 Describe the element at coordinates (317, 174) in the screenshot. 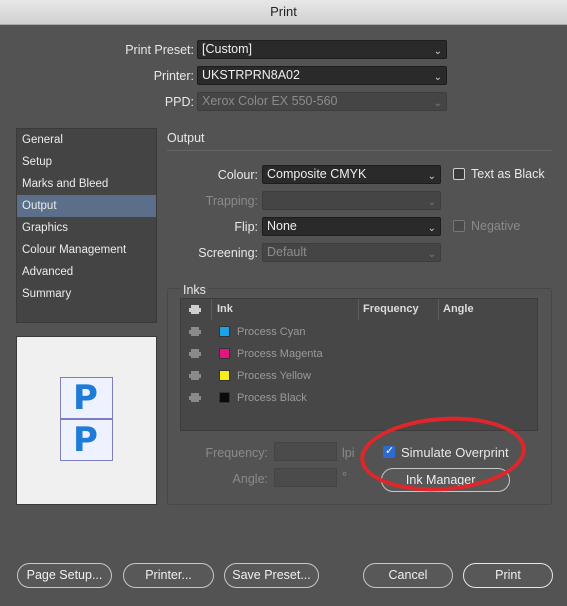

I see `colour-value: Composite CMYK` at that location.